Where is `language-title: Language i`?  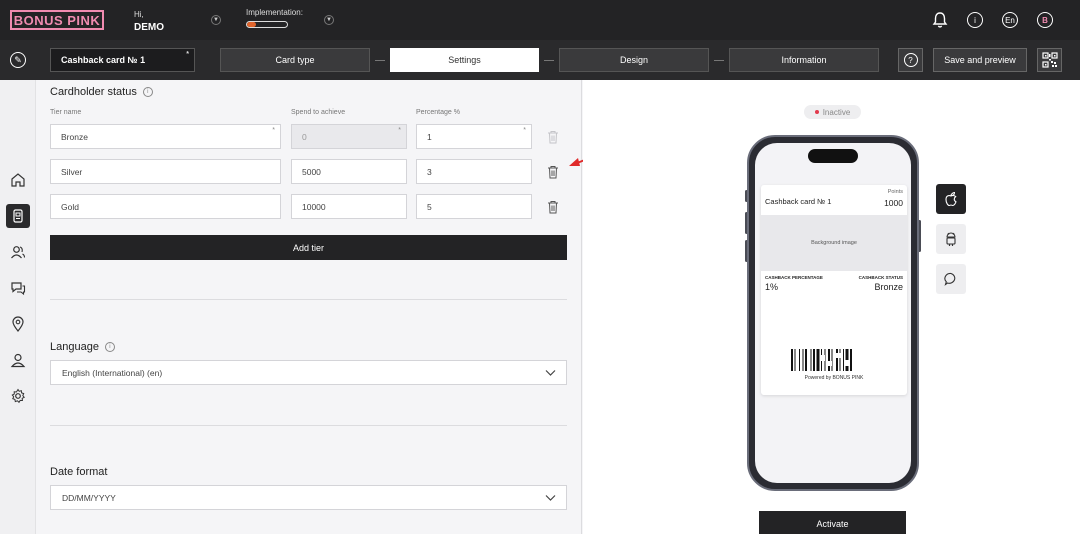
language-title: Language i is located at coordinates (82, 347).